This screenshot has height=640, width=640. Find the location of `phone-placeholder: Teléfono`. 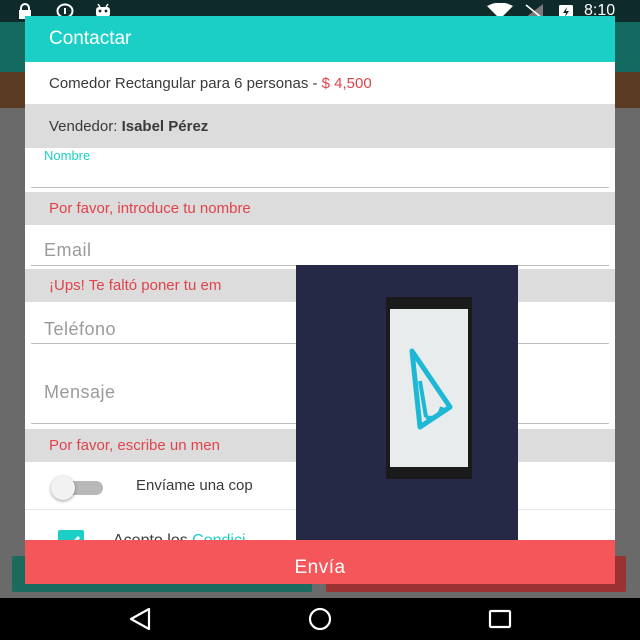

phone-placeholder: Teléfono is located at coordinates (80, 329).